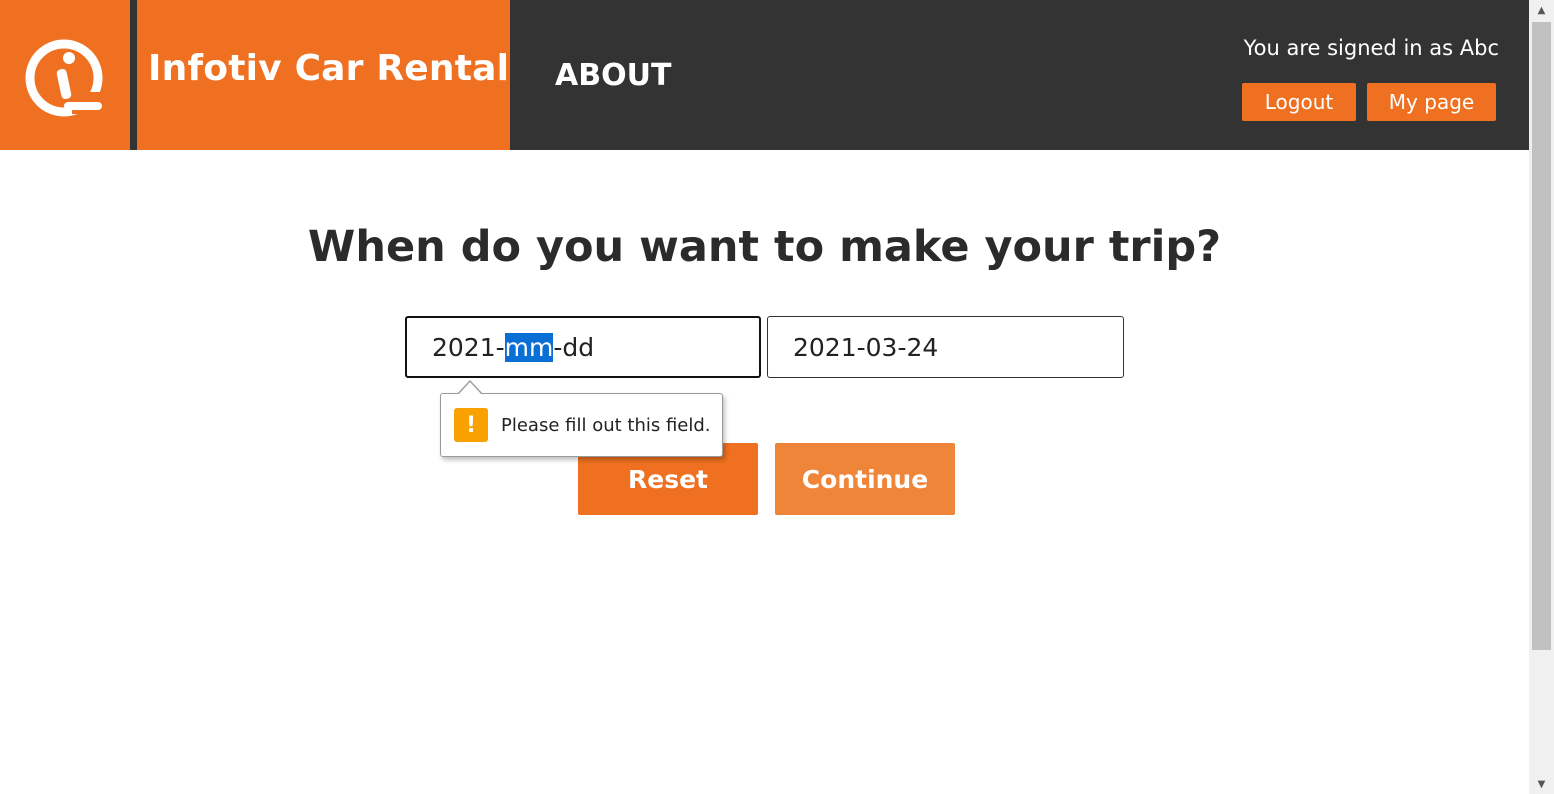  I want to click on scroll-up-arrow-icon: ▲, so click(1541, 10).